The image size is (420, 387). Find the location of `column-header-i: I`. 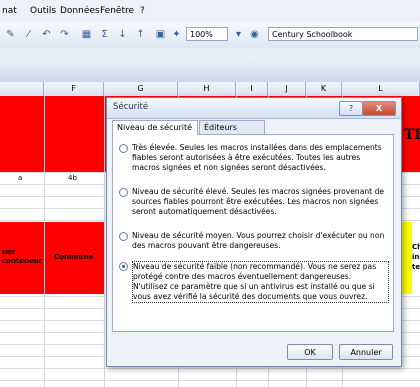

column-header-i: I is located at coordinates (252, 89).